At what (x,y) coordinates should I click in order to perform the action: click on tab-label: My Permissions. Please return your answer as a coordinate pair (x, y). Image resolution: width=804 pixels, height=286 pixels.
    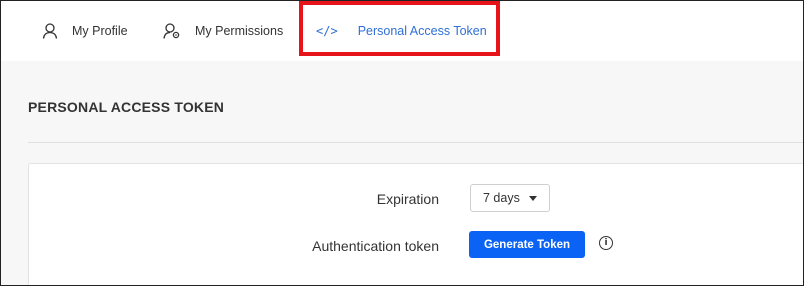
    Looking at the image, I should click on (239, 31).